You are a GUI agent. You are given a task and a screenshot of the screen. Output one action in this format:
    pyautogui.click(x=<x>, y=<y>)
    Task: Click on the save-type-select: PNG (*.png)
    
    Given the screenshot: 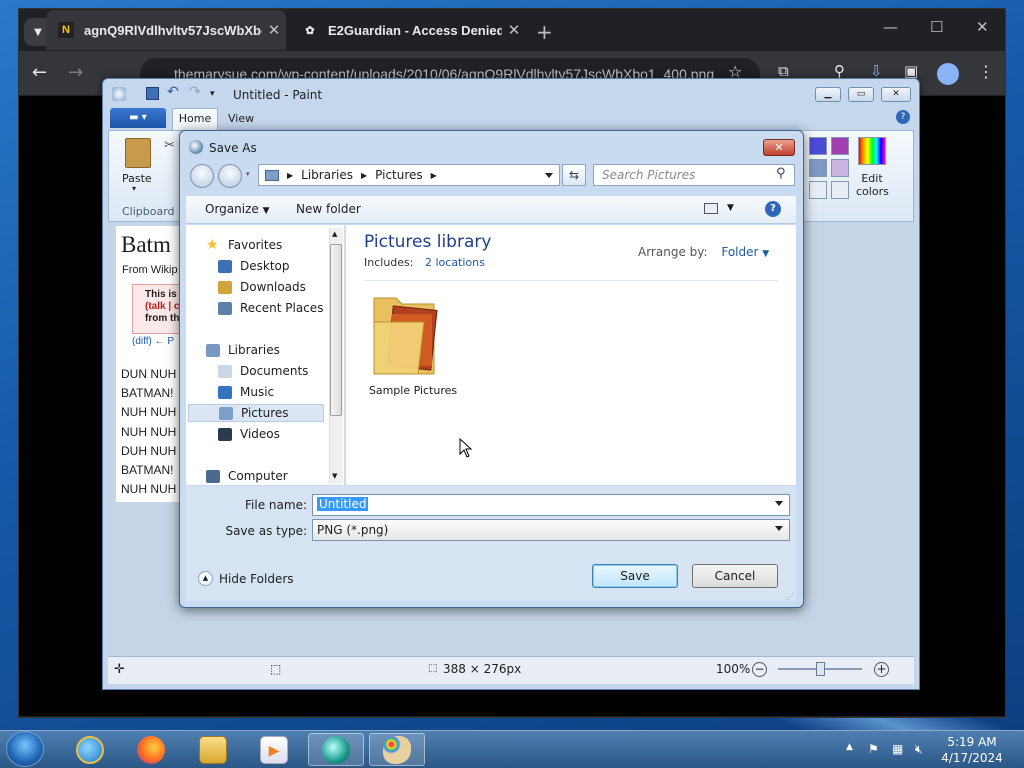 What is the action you would take?
    pyautogui.click(x=551, y=530)
    